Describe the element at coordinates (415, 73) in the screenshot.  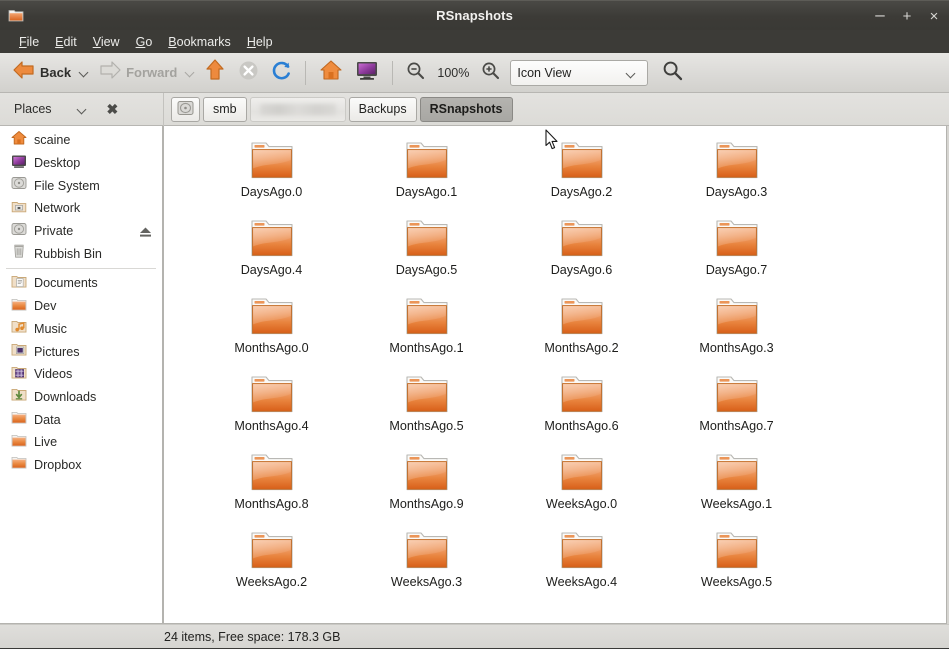
I see `zoom-out-button` at that location.